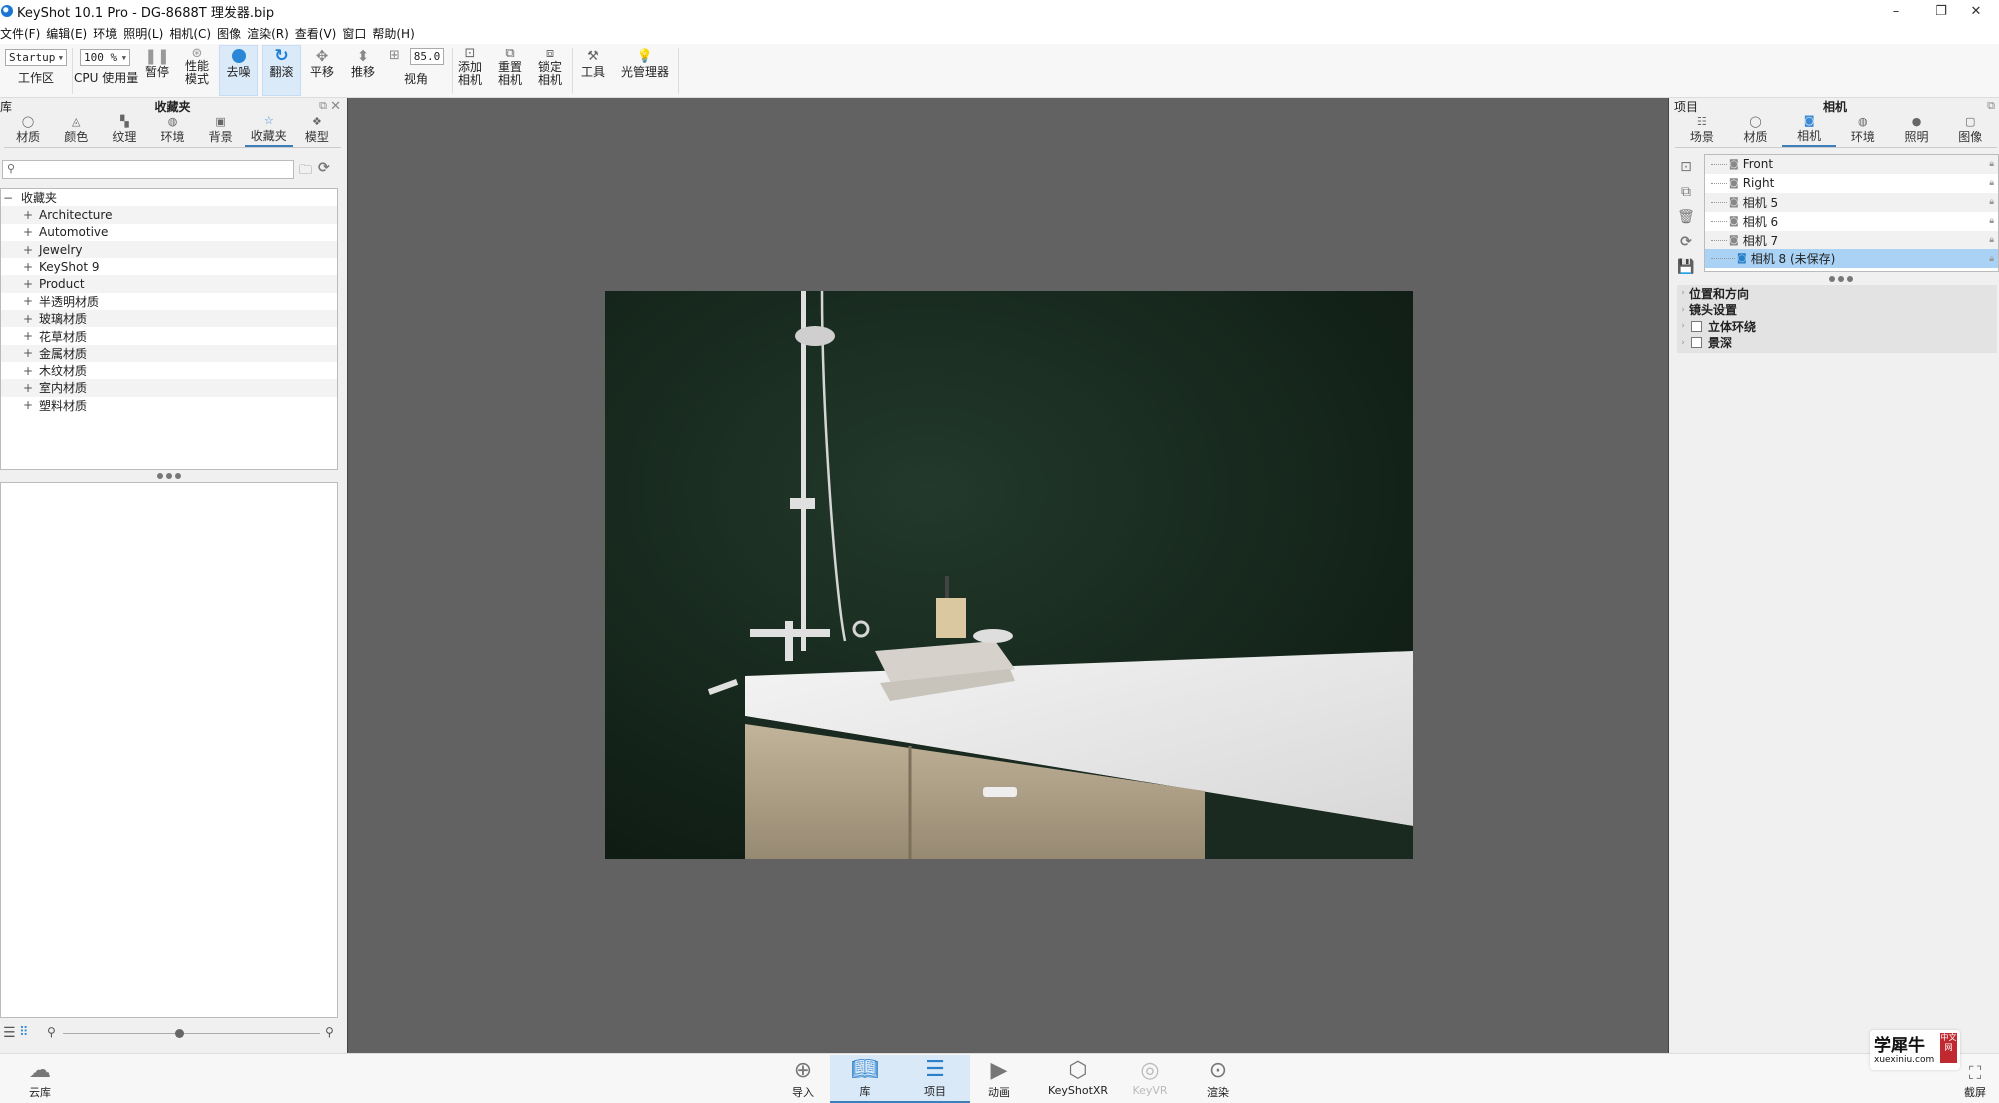 The width and height of the screenshot is (1999, 1103). Describe the element at coordinates (1702, 130) in the screenshot. I see `tab-scene: ☷ 场景` at that location.